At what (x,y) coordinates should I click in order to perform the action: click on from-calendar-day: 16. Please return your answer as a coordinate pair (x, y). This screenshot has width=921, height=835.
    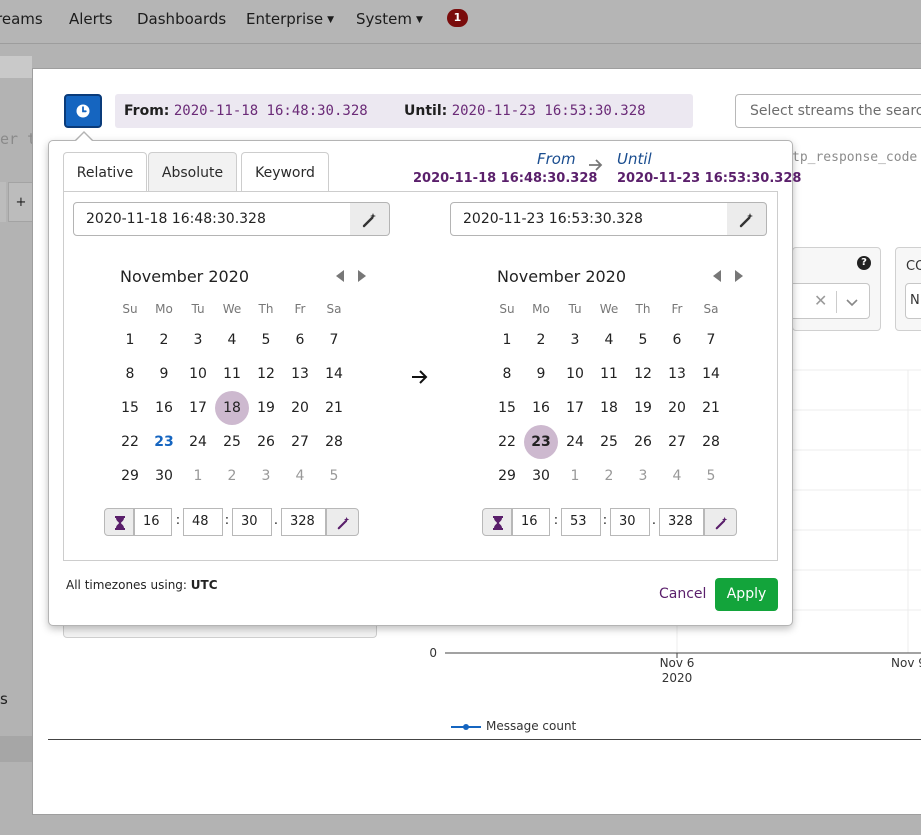
    Looking at the image, I should click on (164, 408).